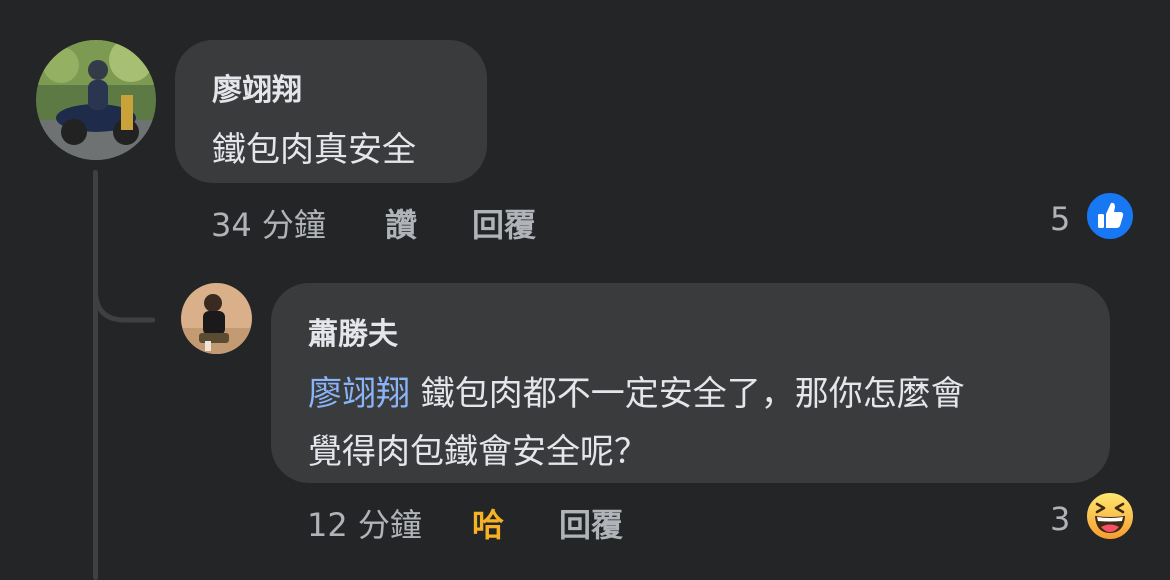 Image resolution: width=1170 pixels, height=580 pixels. I want to click on thread-connector-line, so click(95, 375).